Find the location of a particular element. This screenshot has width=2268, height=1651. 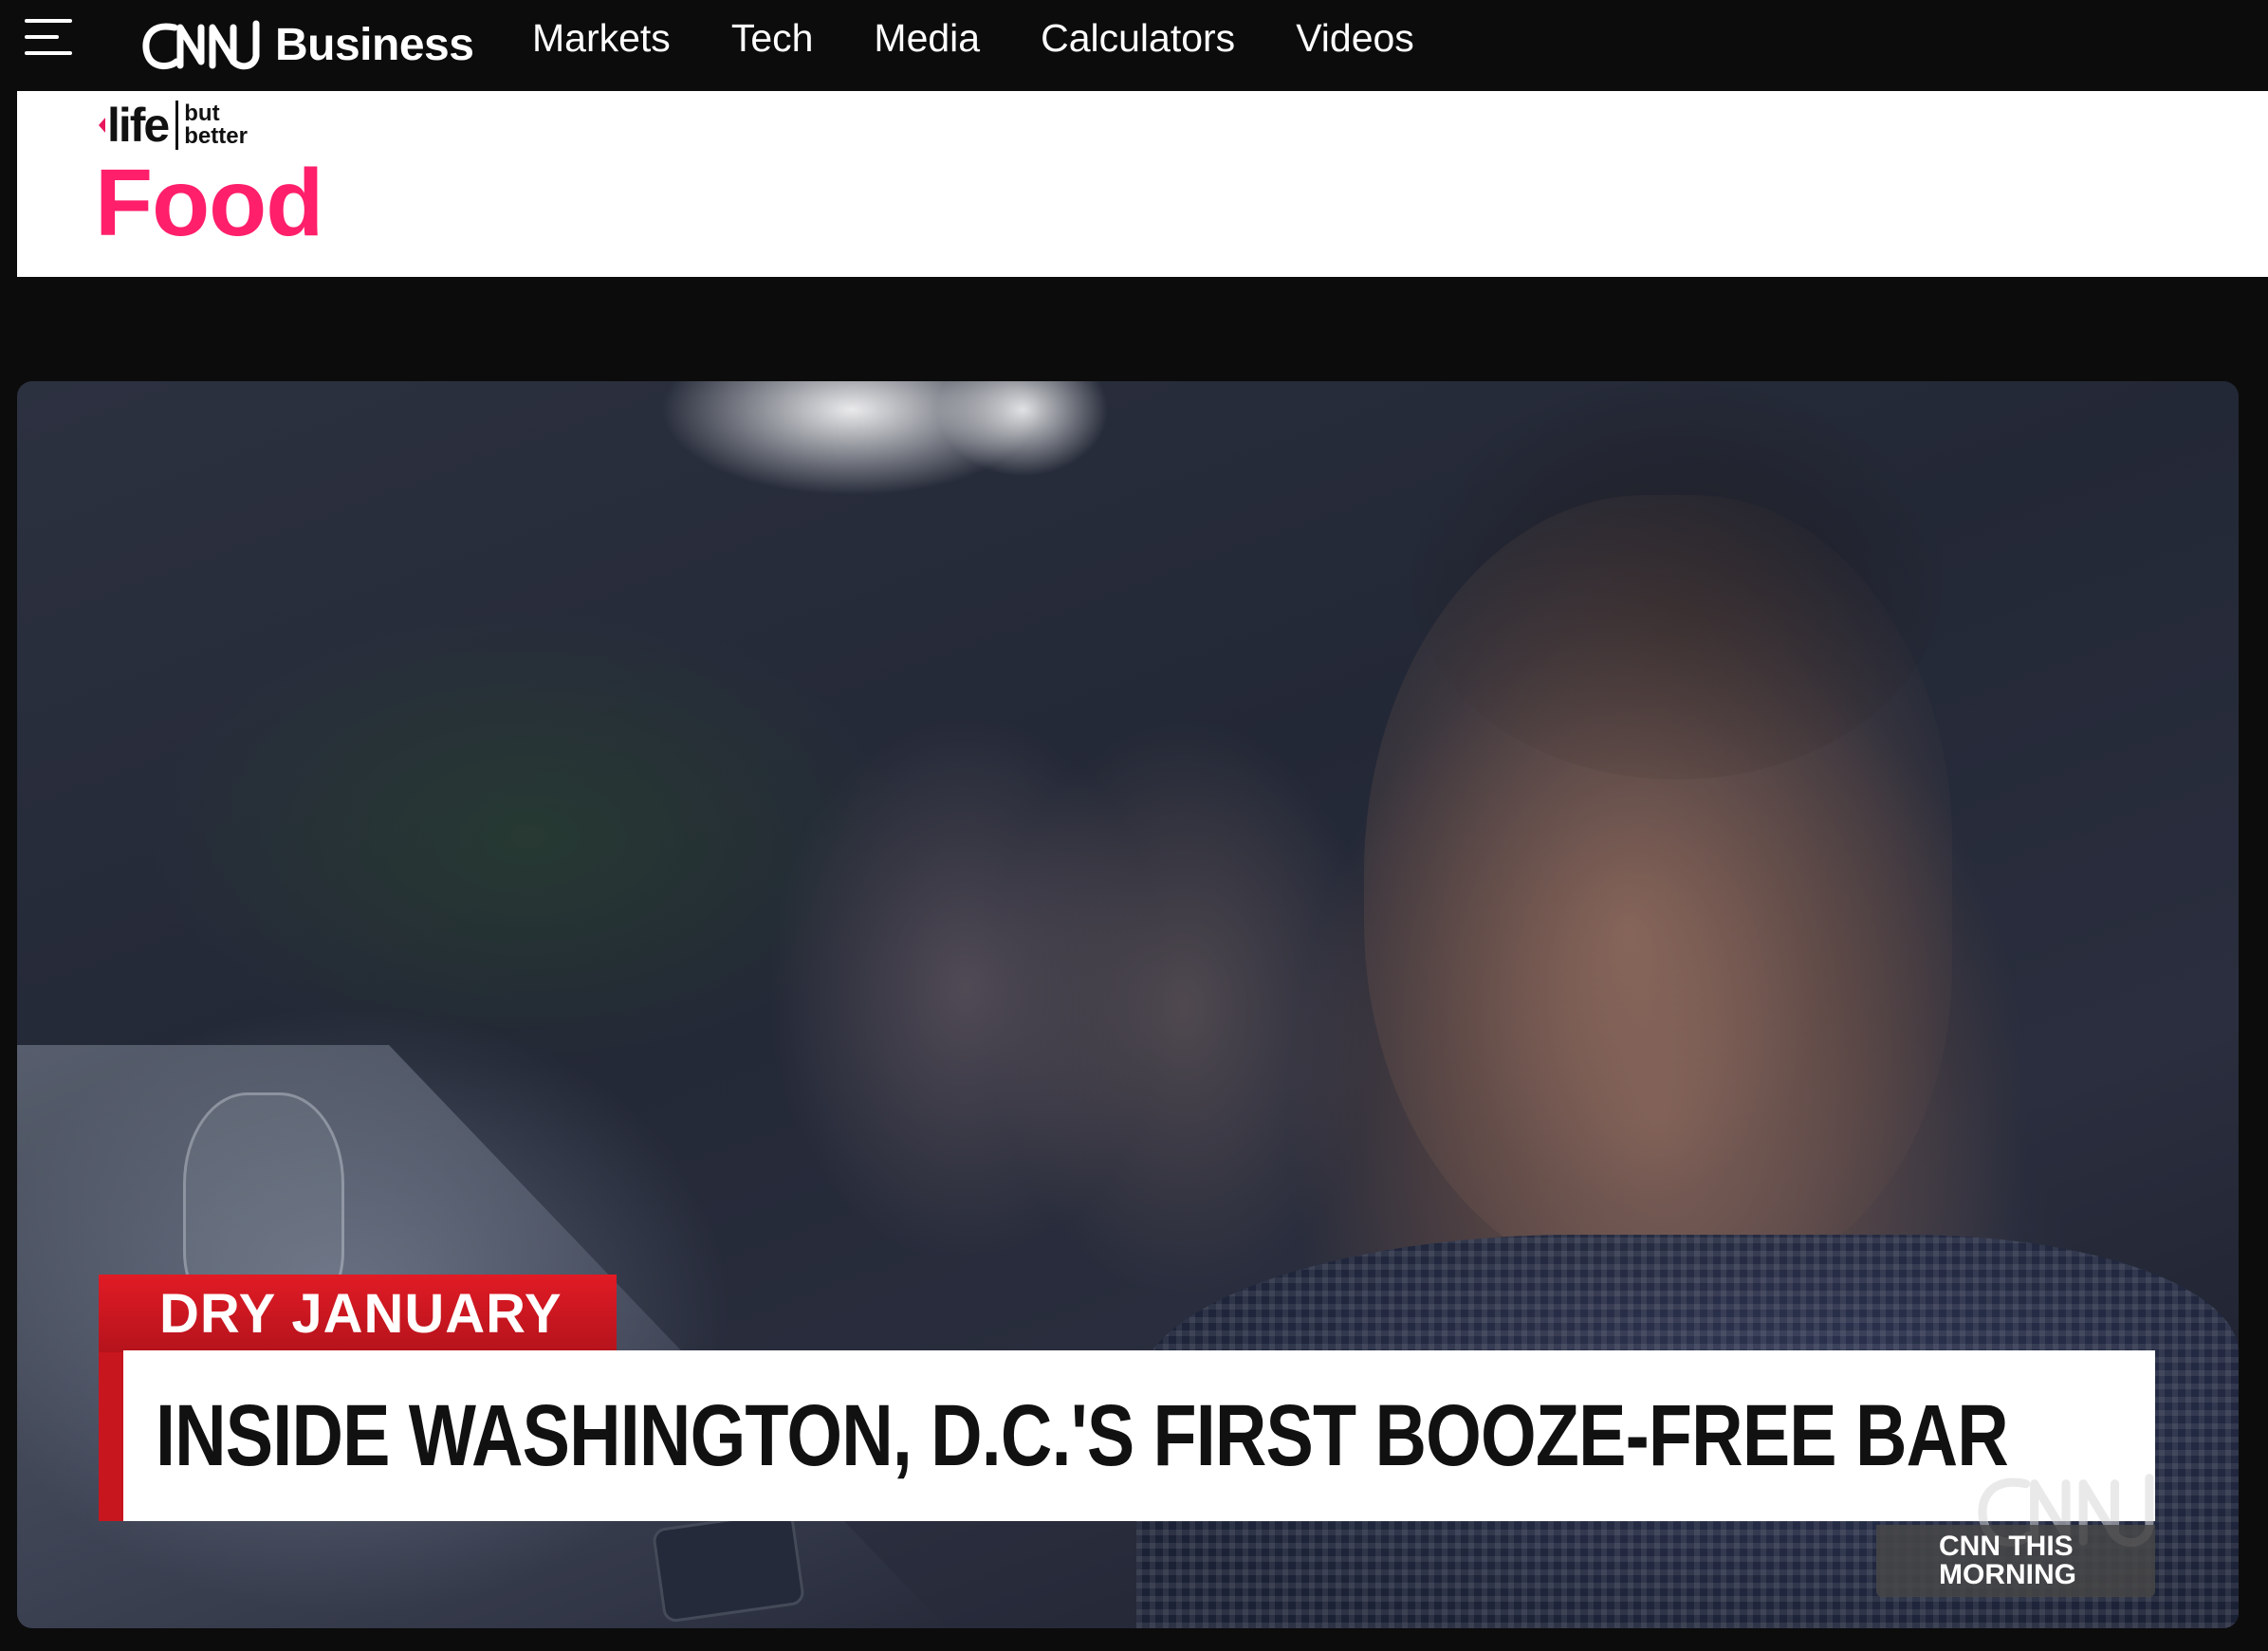

life-logo-word: life is located at coordinates (138, 126).